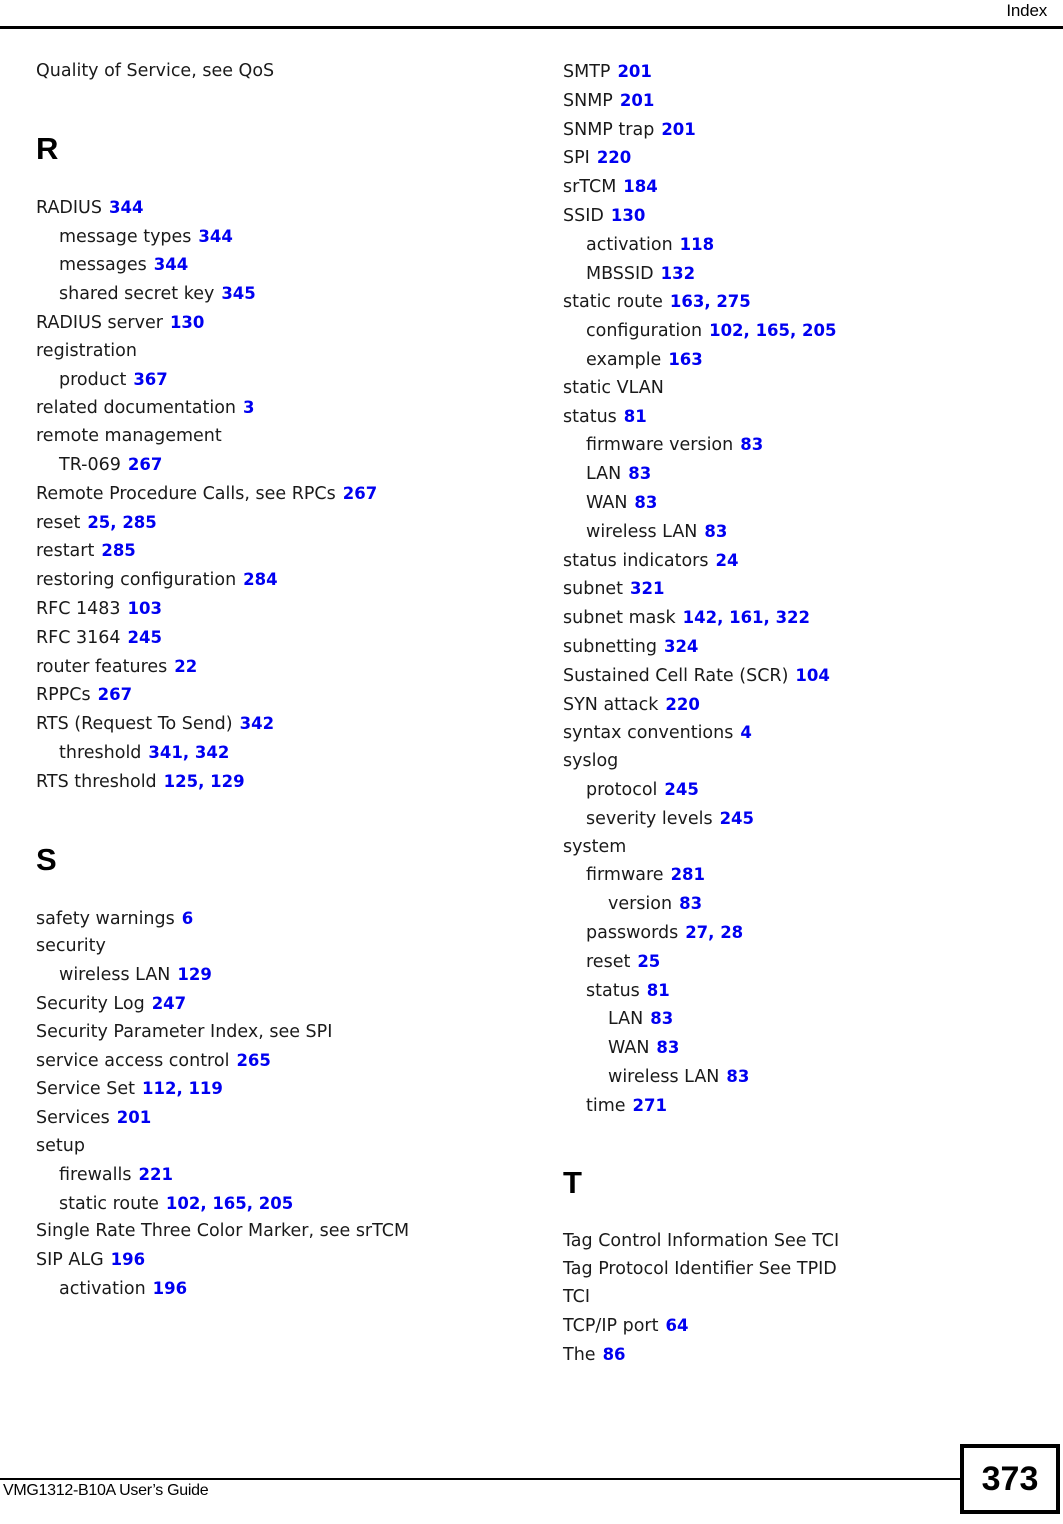 This screenshot has width=1063, height=1524. What do you see at coordinates (155, 1174) in the screenshot?
I see `page-ref-link: 221` at bounding box center [155, 1174].